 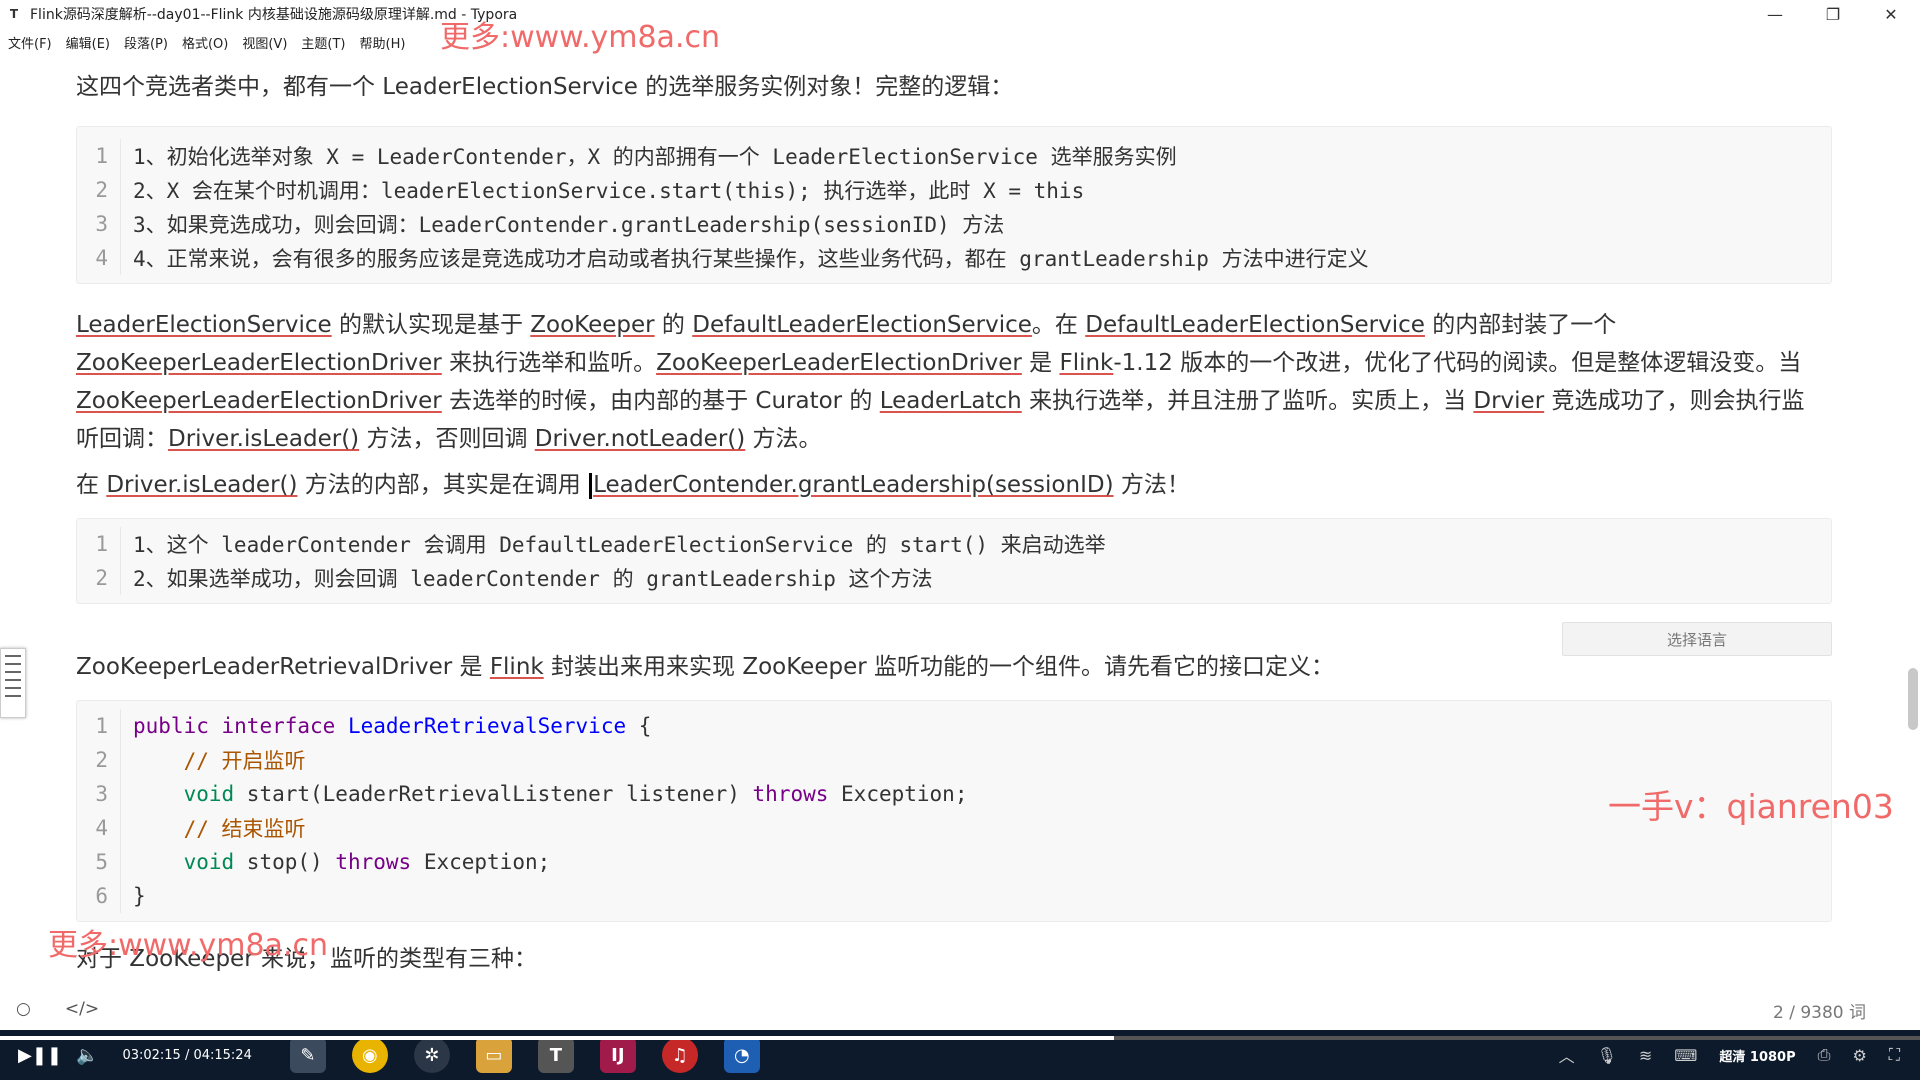 What do you see at coordinates (580, 37) in the screenshot?
I see `watermark-top: 更多:www.ym8a.cn` at bounding box center [580, 37].